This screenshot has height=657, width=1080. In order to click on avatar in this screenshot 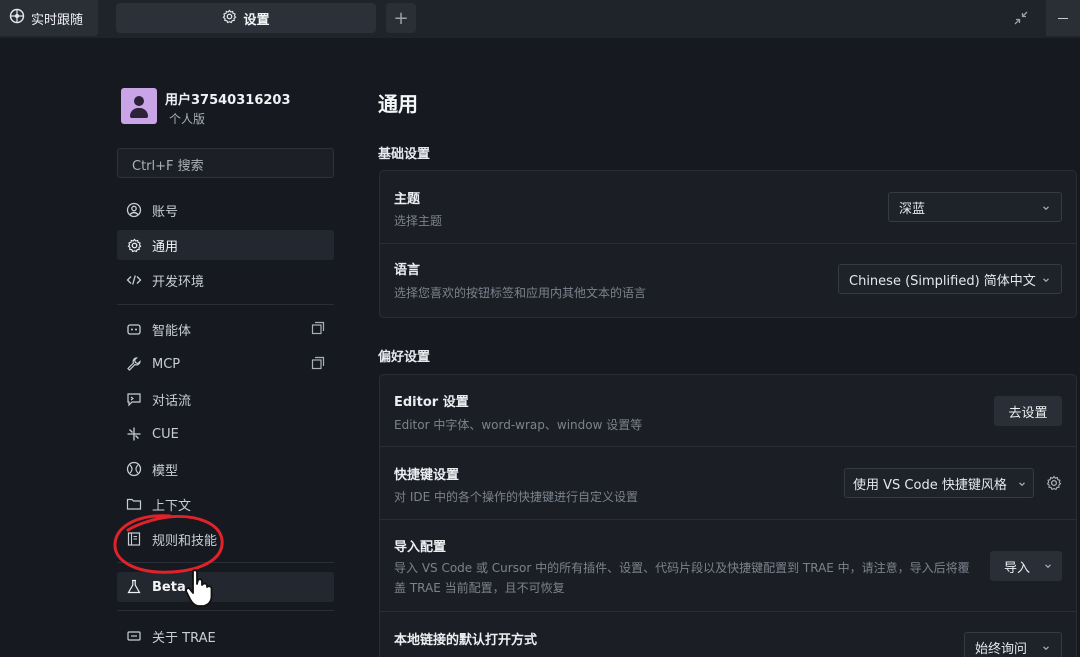, I will do `click(139, 106)`.